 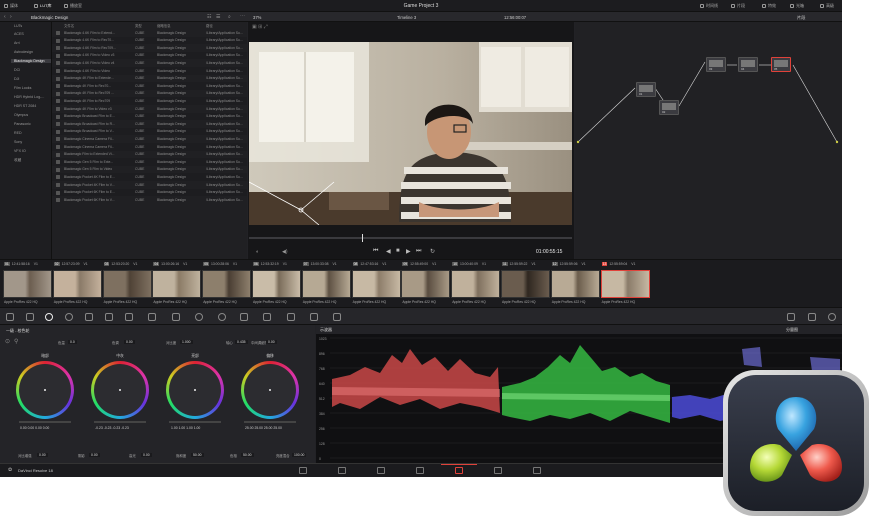 What do you see at coordinates (525, 284) in the screenshot?
I see `clip-thumbnail: 11 12:55:59:22 V1 Apple ProRes 422 HQ` at bounding box center [525, 284].